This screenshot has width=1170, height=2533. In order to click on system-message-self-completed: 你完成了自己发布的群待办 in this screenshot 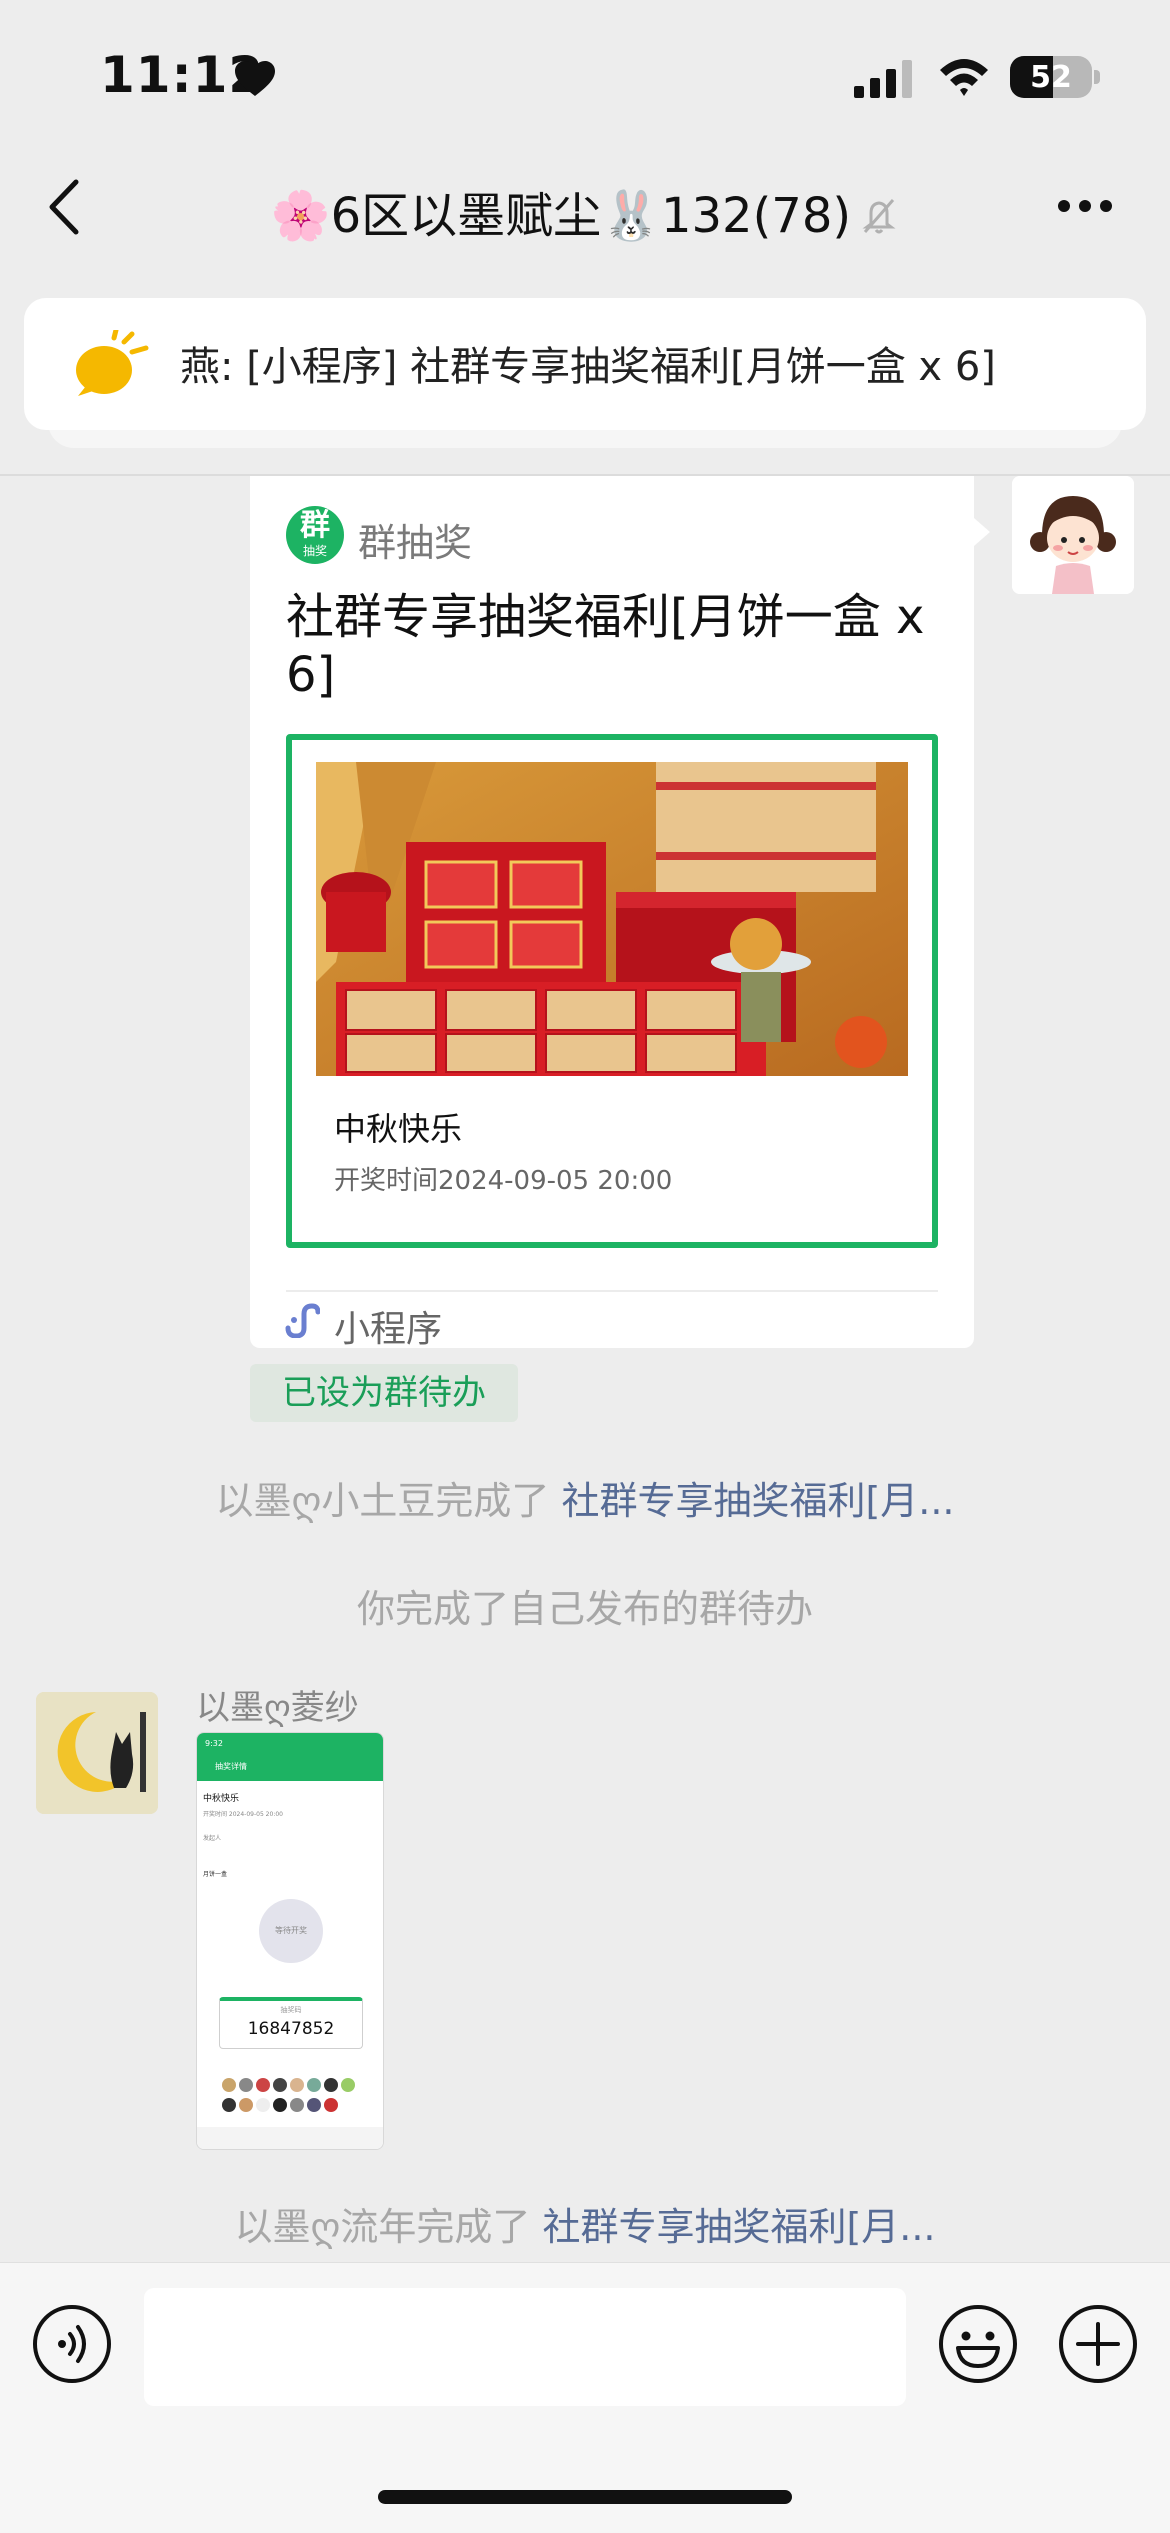, I will do `click(584, 1609)`.